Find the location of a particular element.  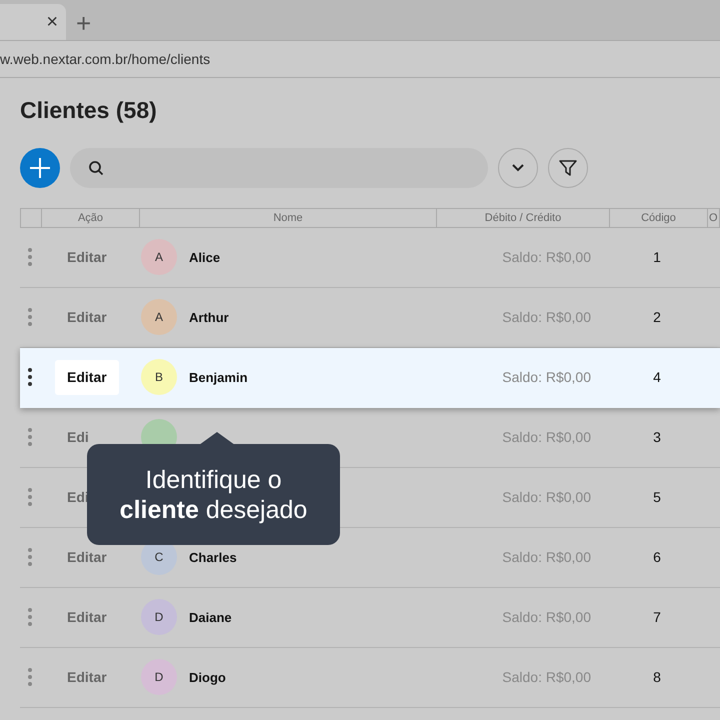

filter-button is located at coordinates (568, 168).